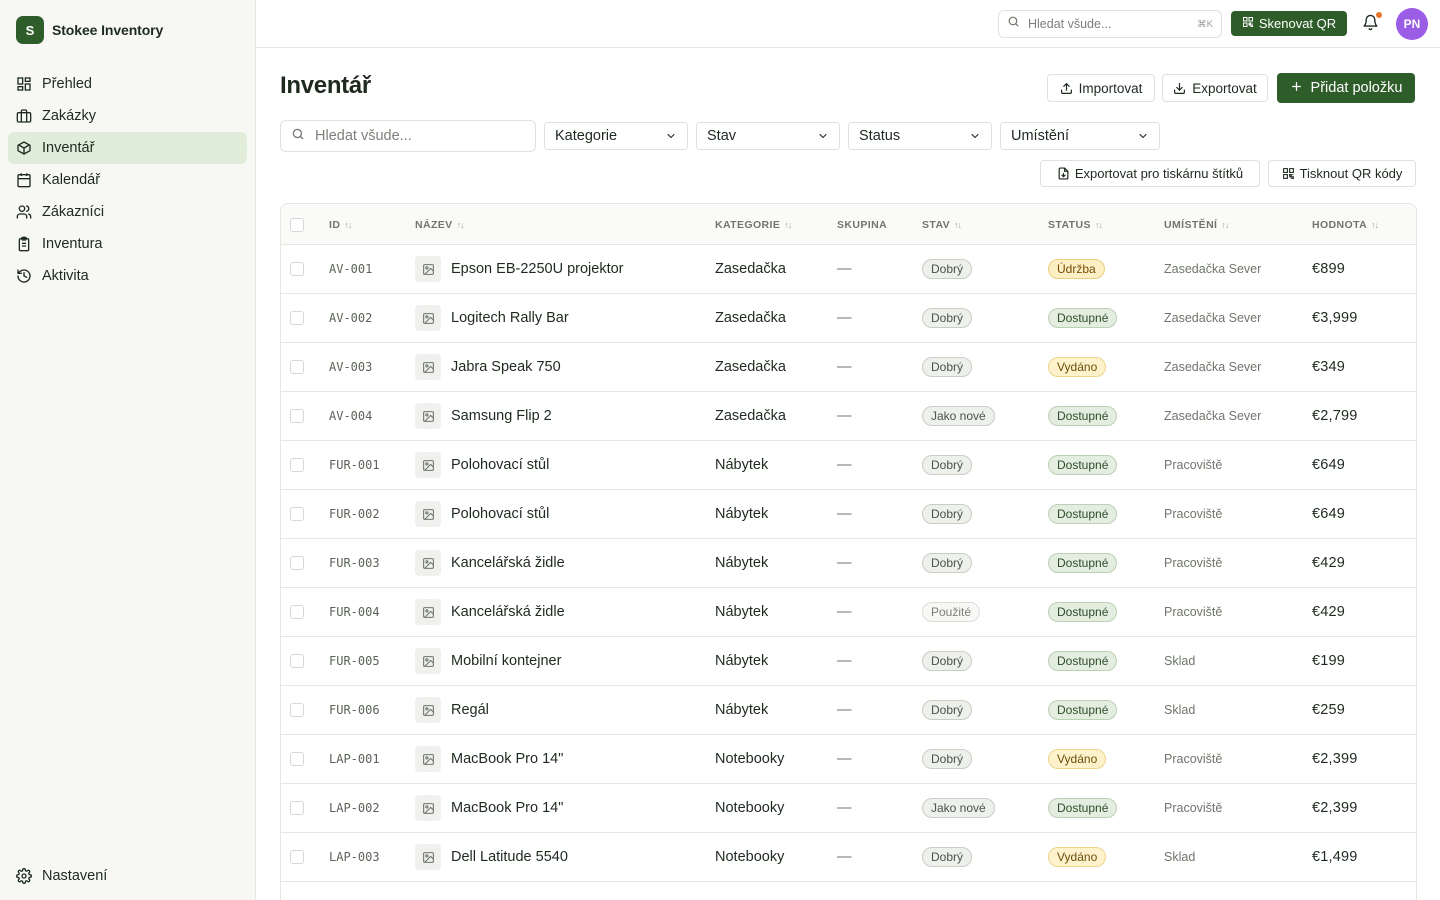 This screenshot has width=1440, height=900. What do you see at coordinates (428, 808) in the screenshot?
I see `image-icon` at bounding box center [428, 808].